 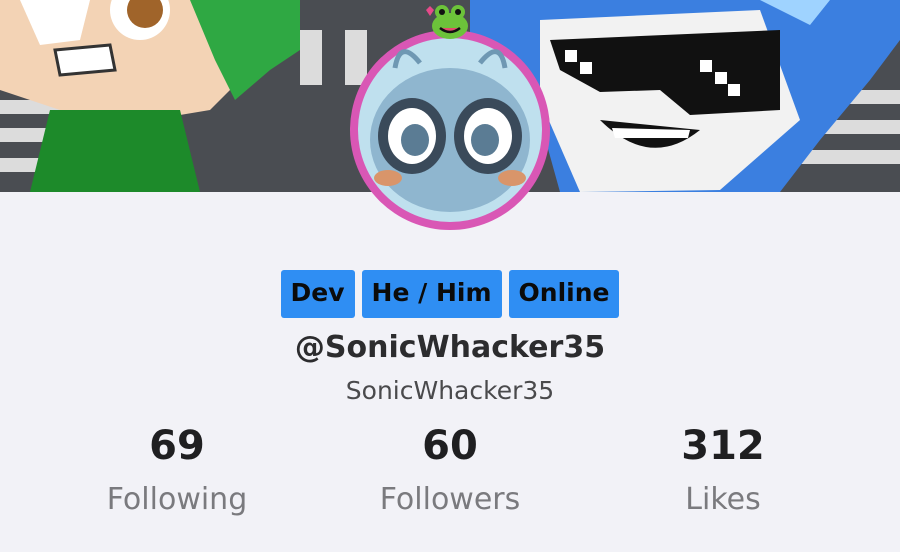 What do you see at coordinates (450, 390) in the screenshot?
I see `profile-display-name: SonicWhacker35` at bounding box center [450, 390].